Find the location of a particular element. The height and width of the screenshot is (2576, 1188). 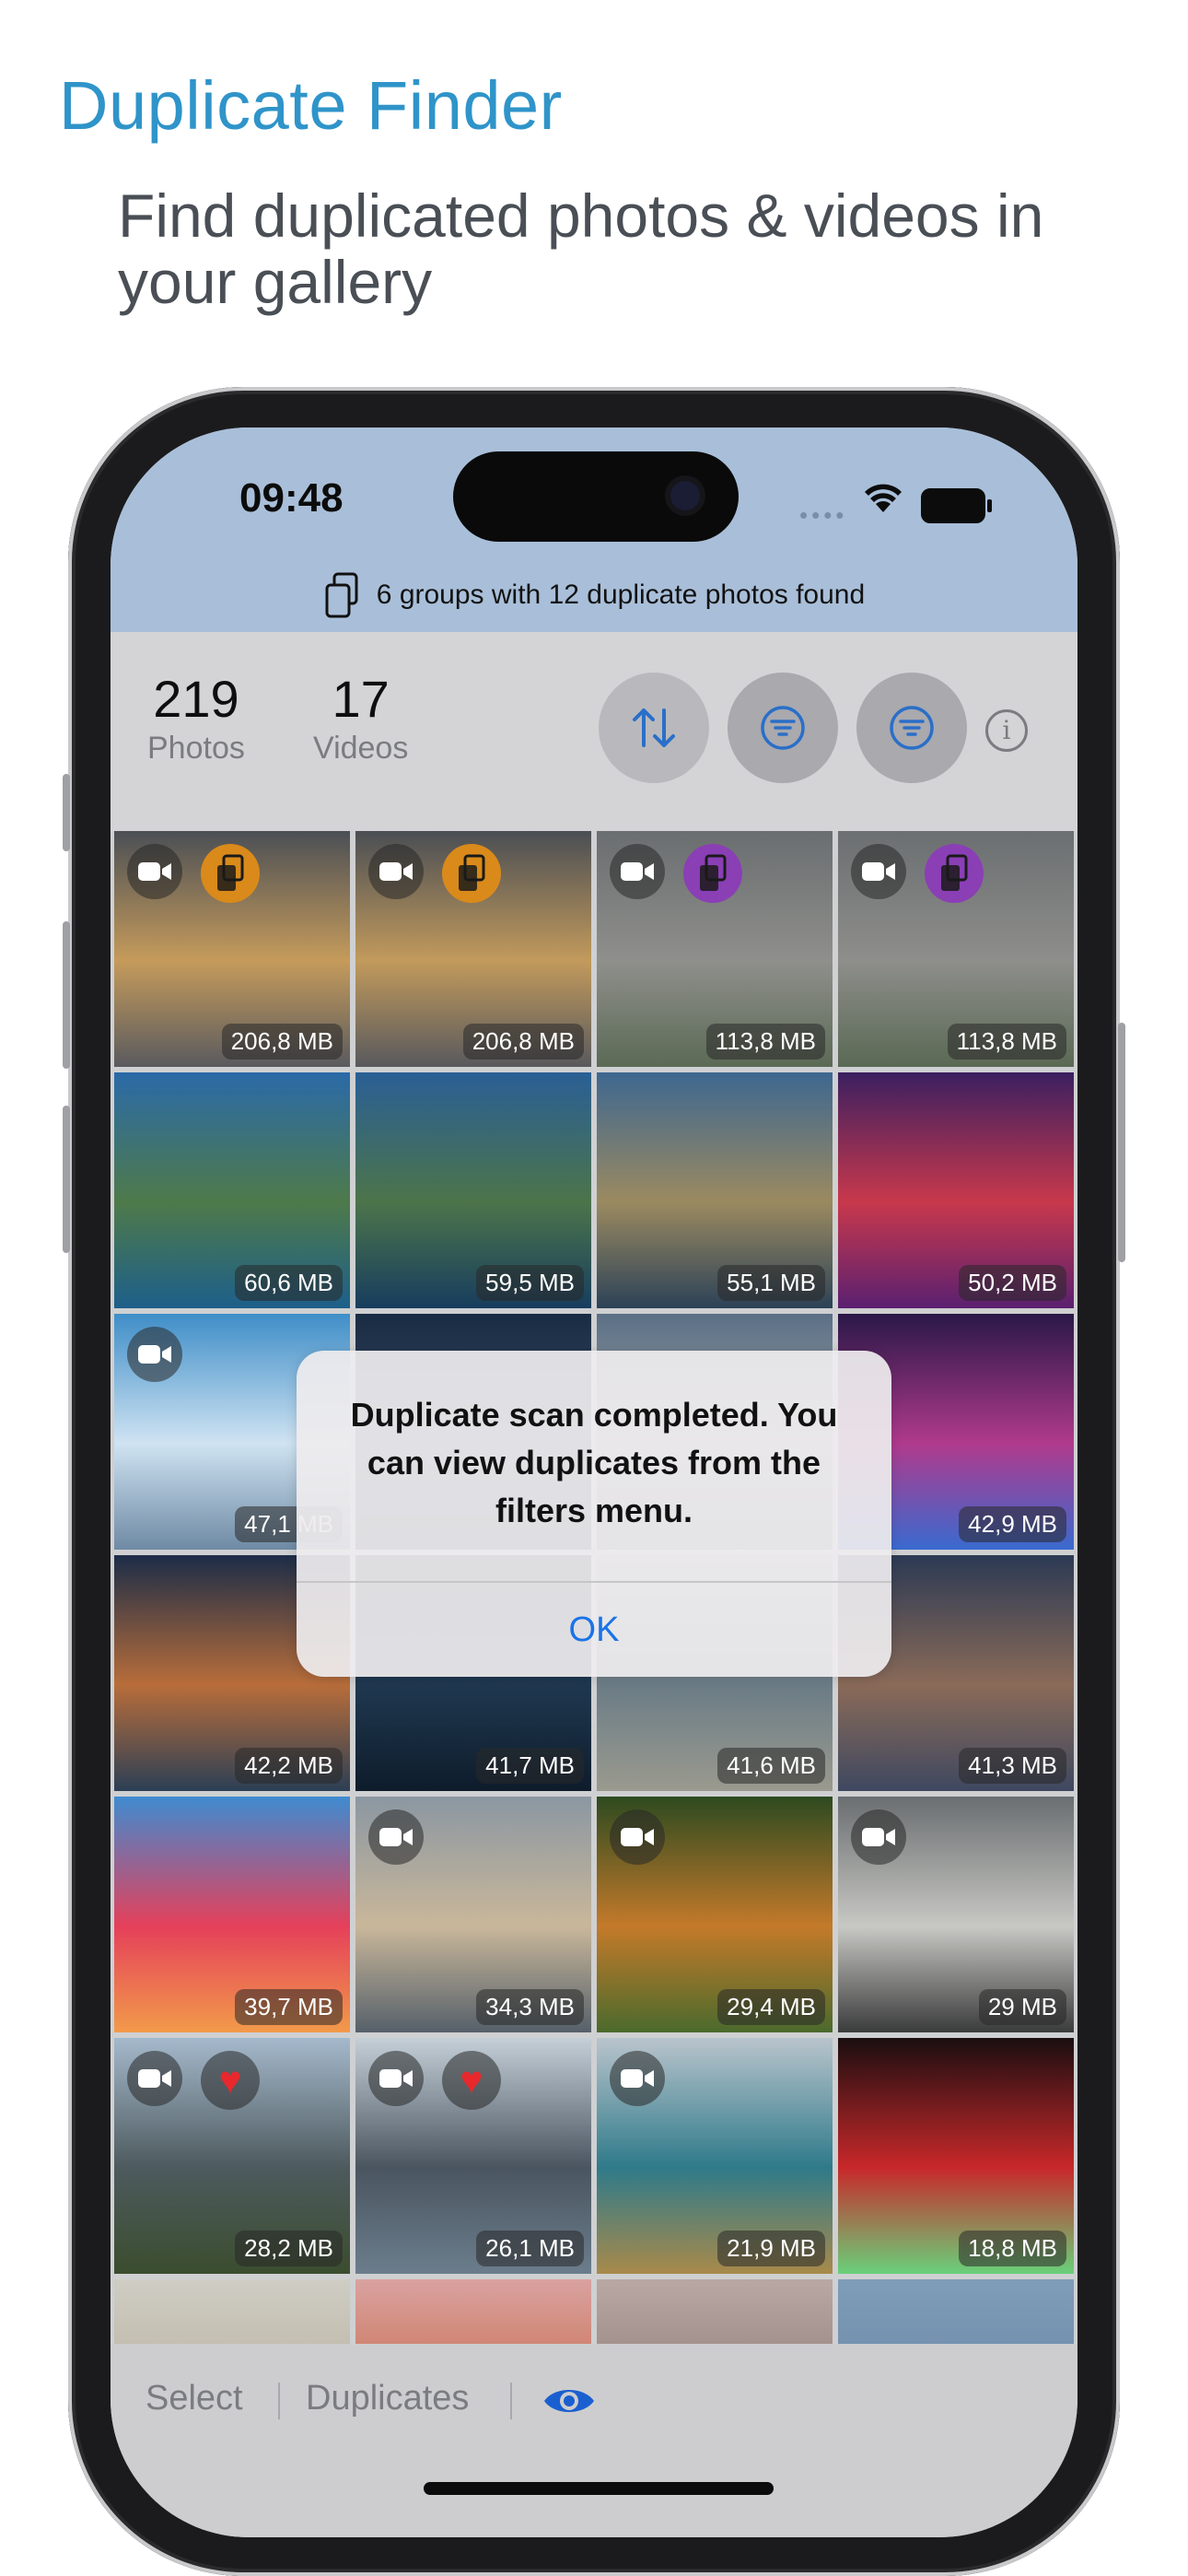

photos-count-value: 219 is located at coordinates (196, 699).